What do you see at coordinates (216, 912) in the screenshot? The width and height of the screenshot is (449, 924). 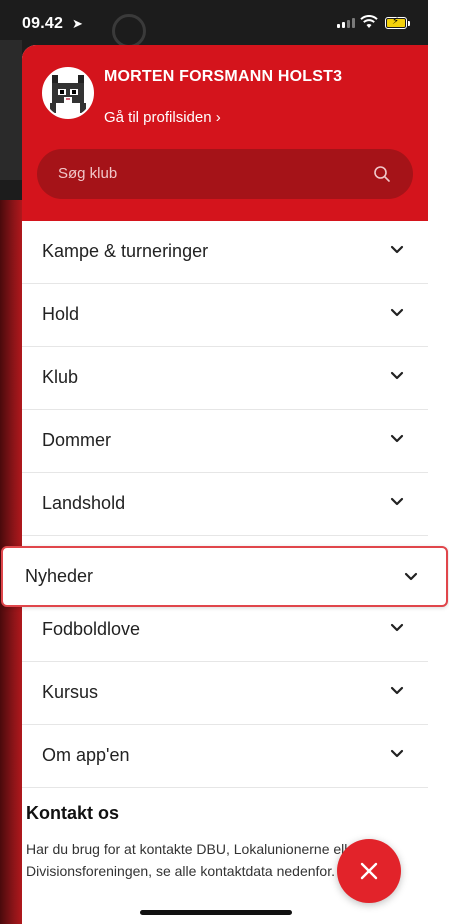 I see `home-indicator` at bounding box center [216, 912].